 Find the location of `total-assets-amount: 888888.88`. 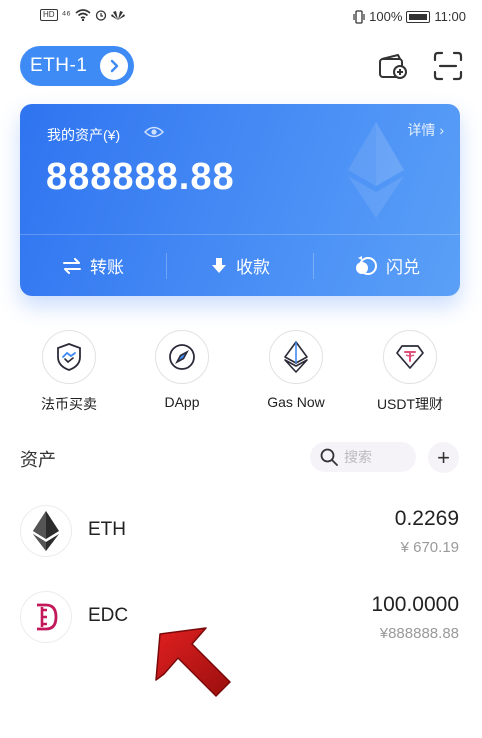

total-assets-amount: 888888.88 is located at coordinates (140, 177).